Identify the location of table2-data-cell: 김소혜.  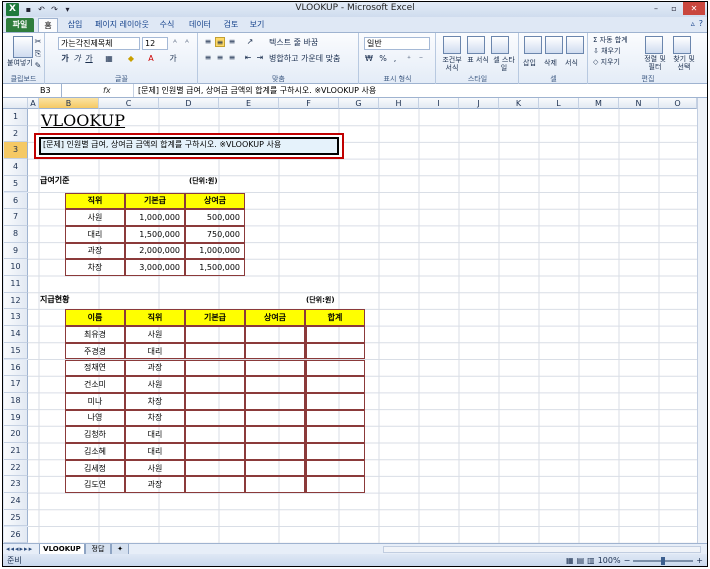
(95, 451).